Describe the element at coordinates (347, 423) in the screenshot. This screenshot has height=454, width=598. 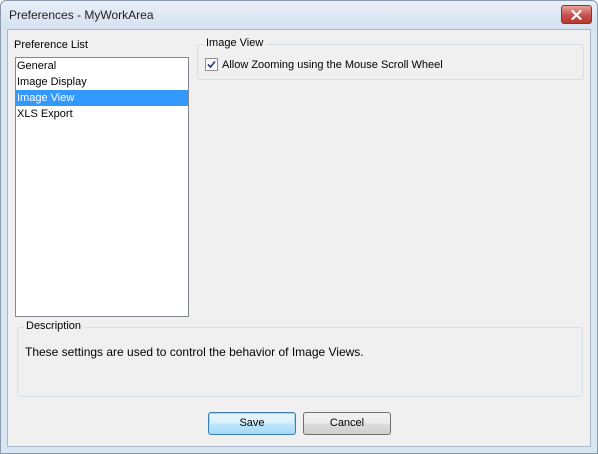
I see `cancel-button: Cancel` at that location.